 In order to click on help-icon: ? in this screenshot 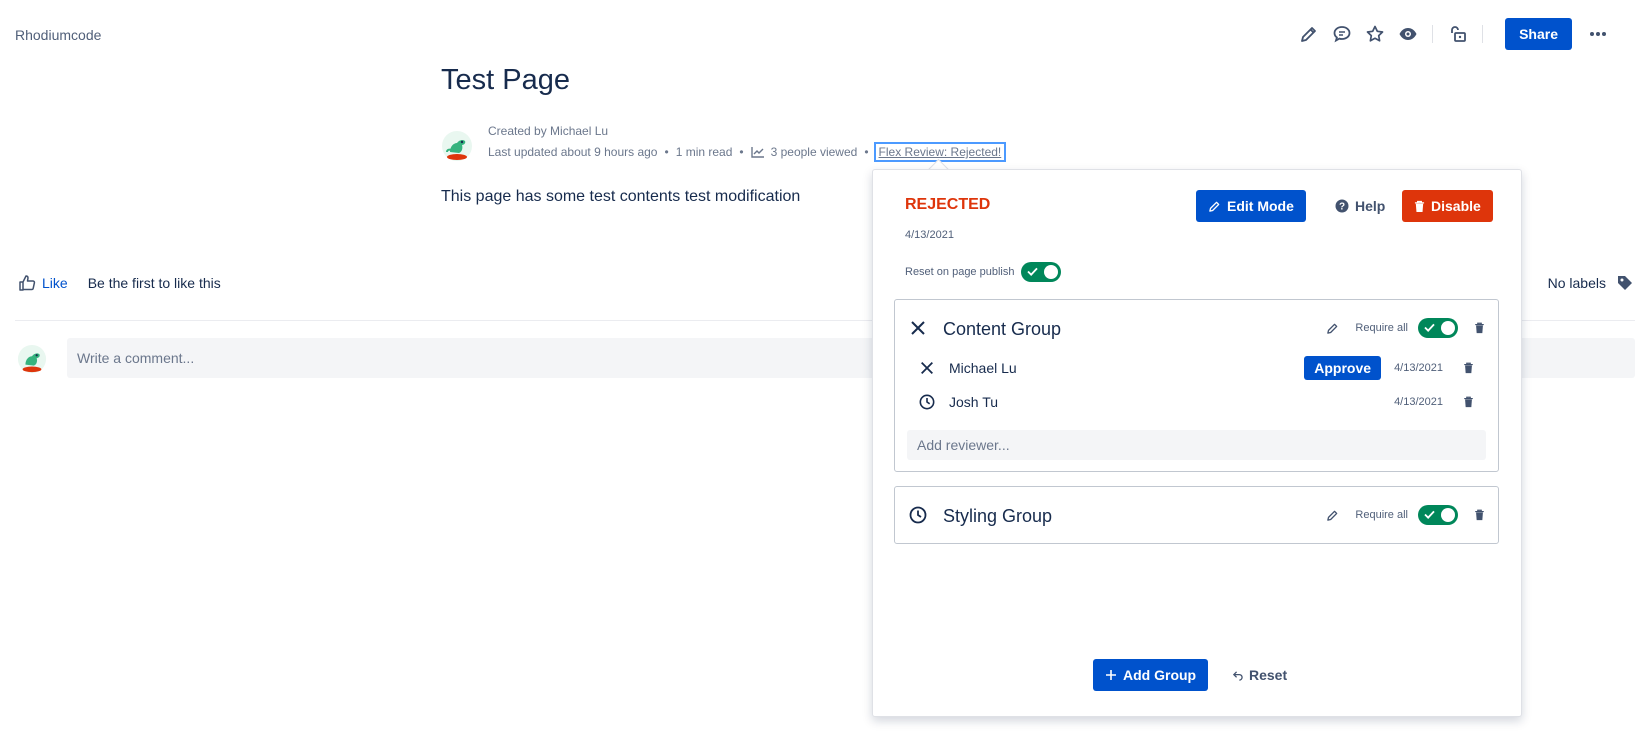, I will do `click(1342, 206)`.